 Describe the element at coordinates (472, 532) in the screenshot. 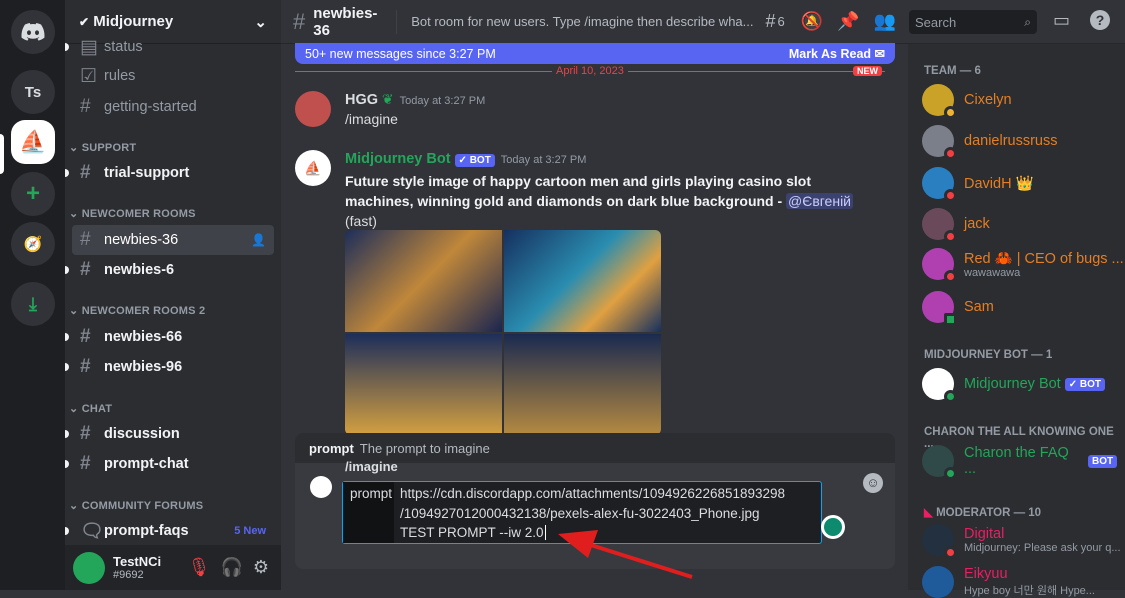

I see `prompt-line: TEST PROMPT --iw 2.0` at that location.